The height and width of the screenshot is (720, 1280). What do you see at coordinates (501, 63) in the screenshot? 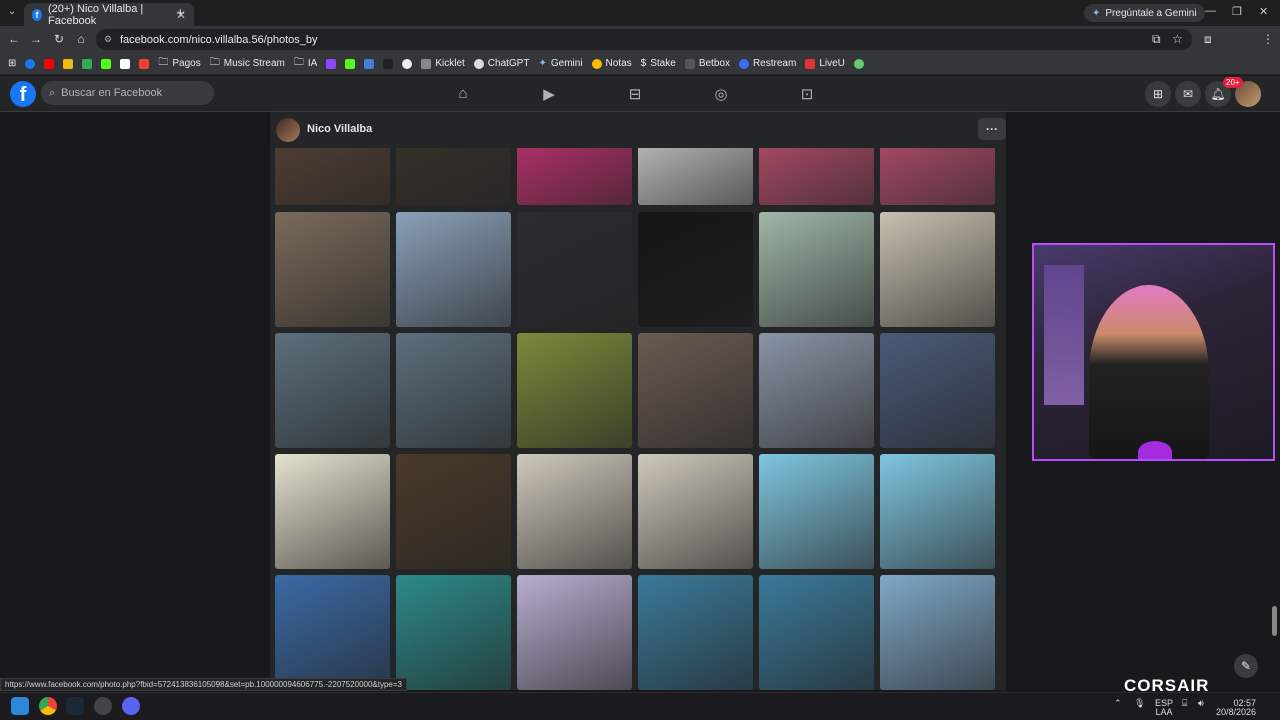
I see `bookmark-chatgpt: ChatGPT` at bounding box center [501, 63].